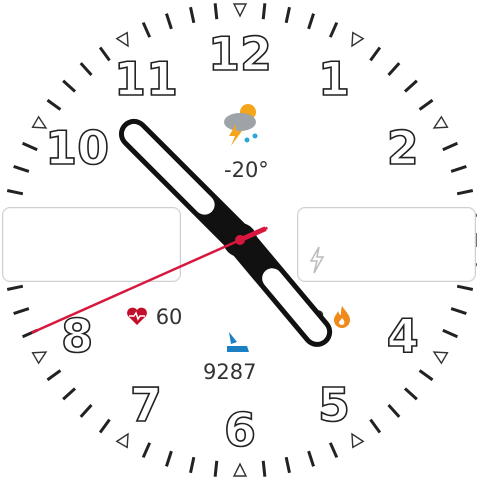  What do you see at coordinates (149, 280) in the screenshot?
I see `second-hand` at bounding box center [149, 280].